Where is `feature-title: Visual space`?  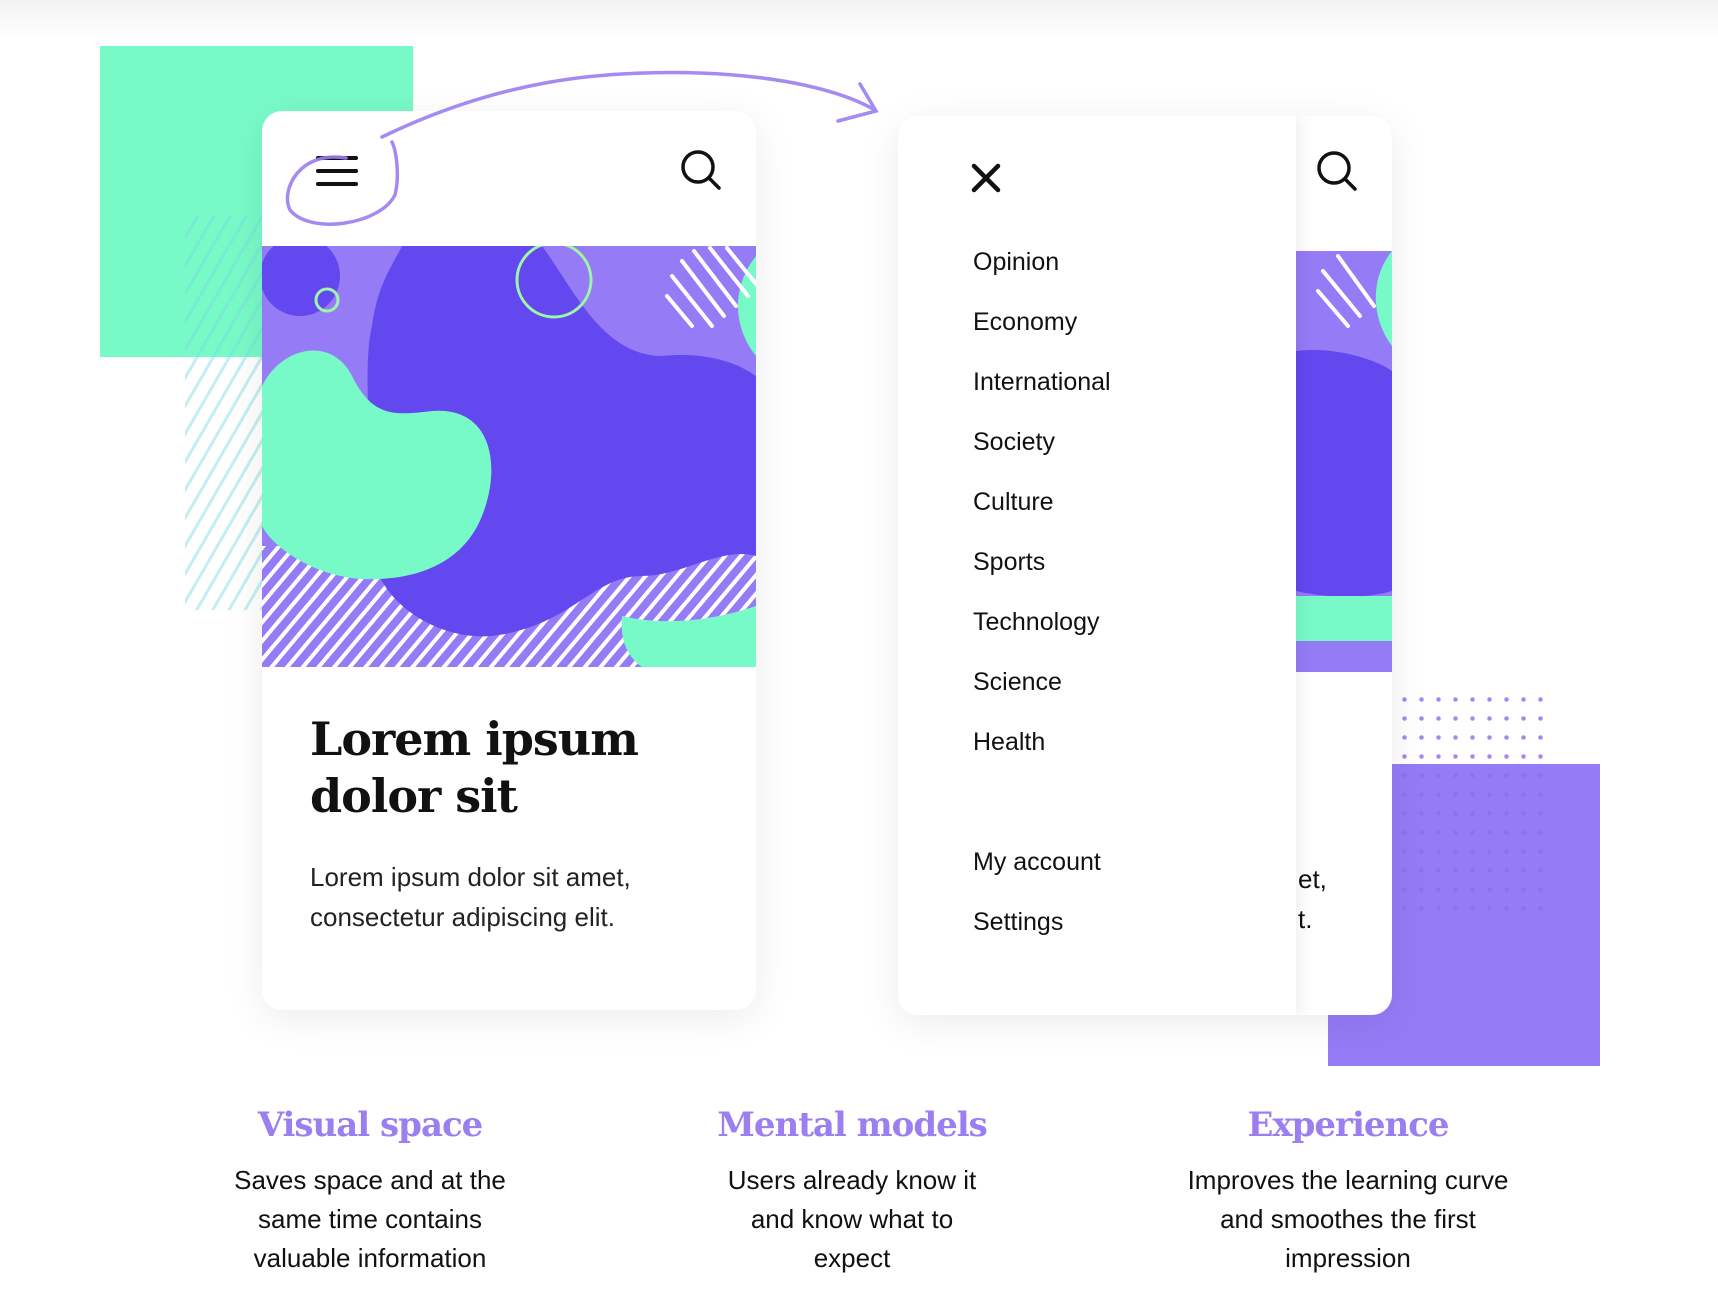
feature-title: Visual space is located at coordinates (370, 1125).